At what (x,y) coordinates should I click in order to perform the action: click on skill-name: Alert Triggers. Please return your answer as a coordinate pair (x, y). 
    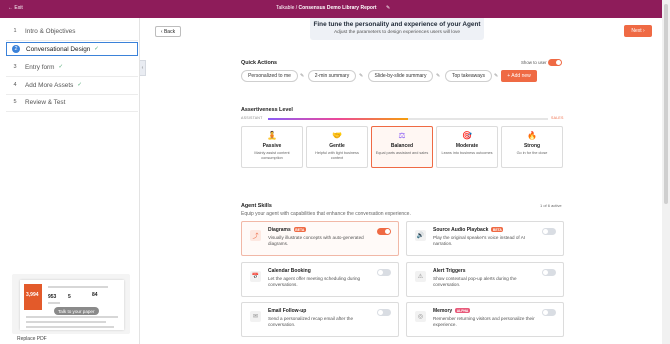
    Looking at the image, I should click on (449, 271).